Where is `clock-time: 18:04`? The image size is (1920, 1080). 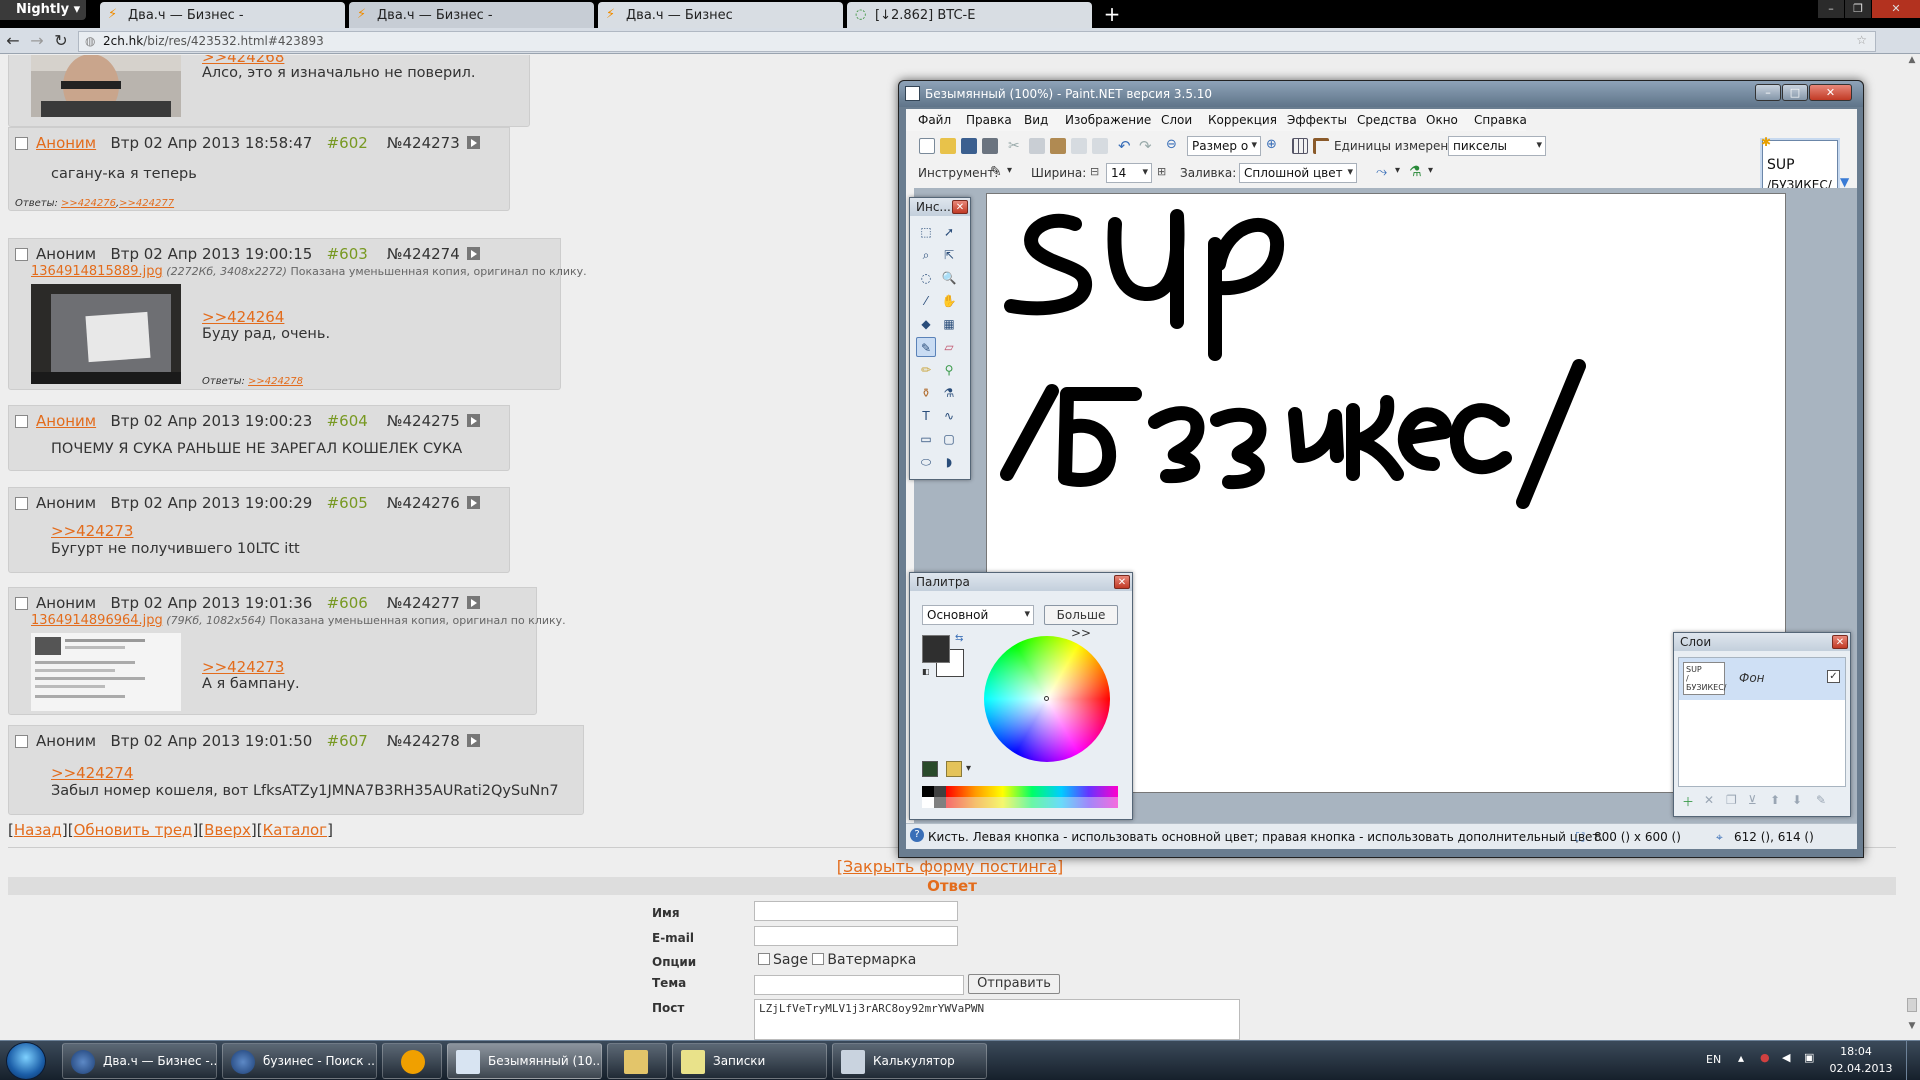 clock-time: 18:04 is located at coordinates (1856, 1051).